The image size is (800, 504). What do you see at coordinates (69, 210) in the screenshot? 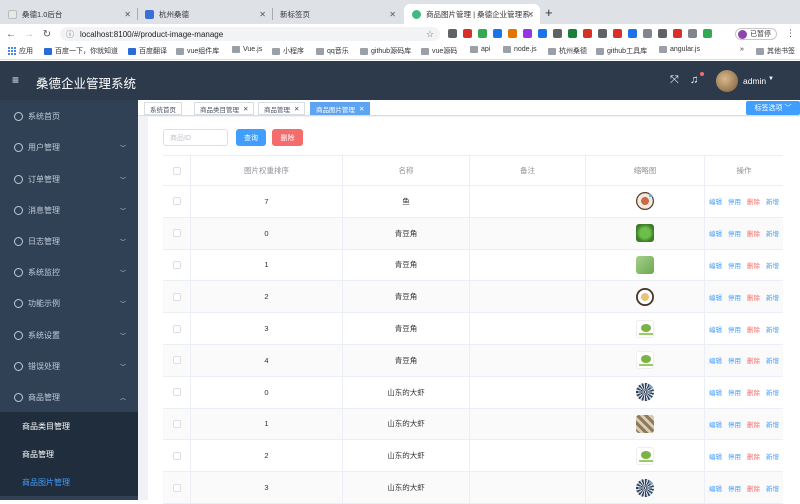
I see `sidebar-item-messages: 消息管理 ﹀` at bounding box center [69, 210].